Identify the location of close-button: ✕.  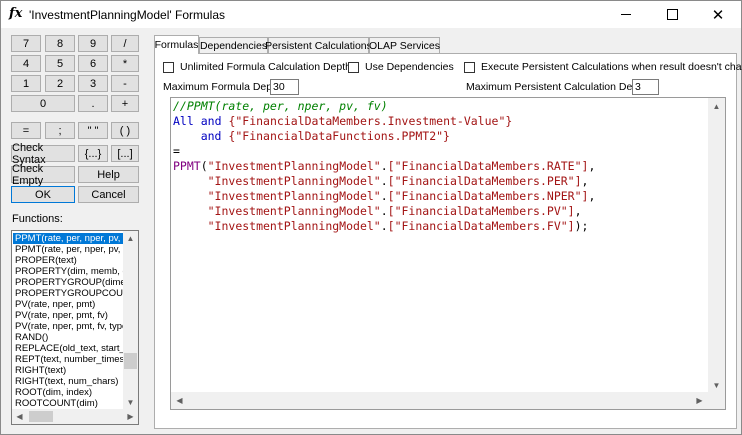
(718, 14).